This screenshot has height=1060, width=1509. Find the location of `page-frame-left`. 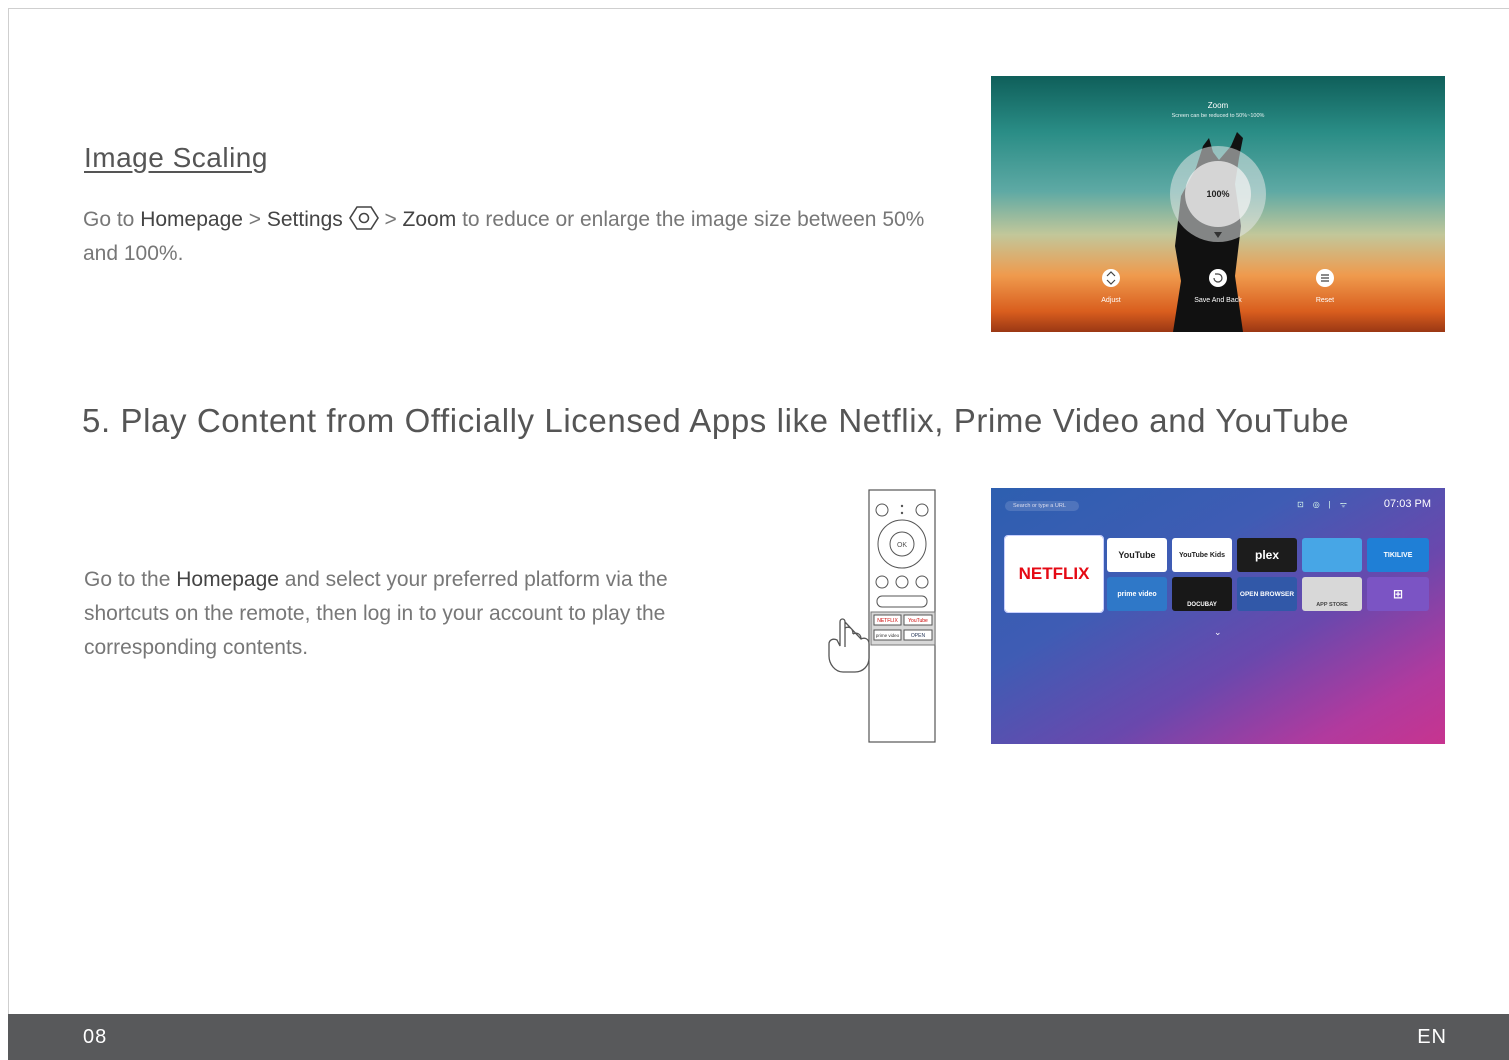

page-frame-left is located at coordinates (8, 511).